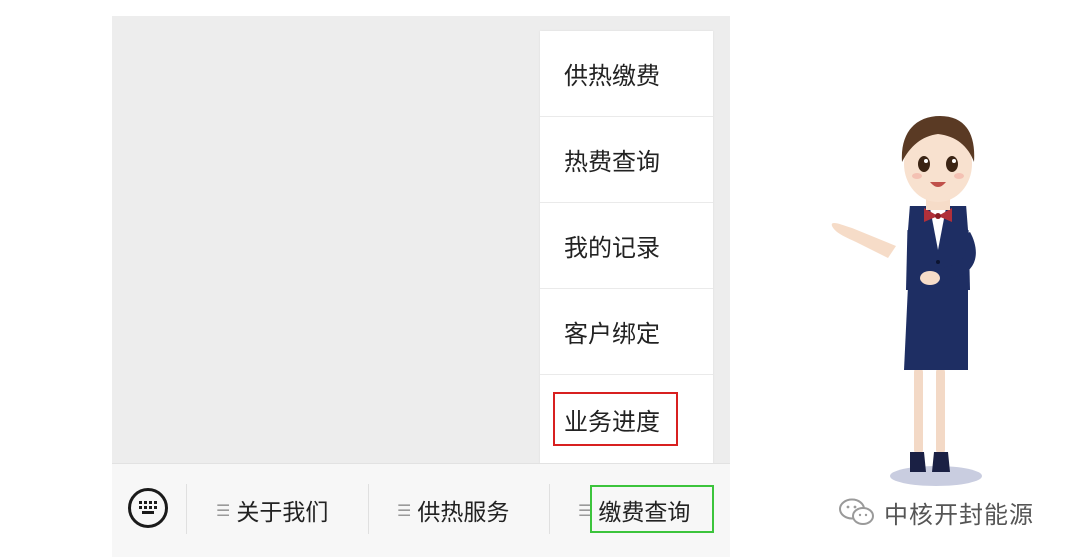  Describe the element at coordinates (612, 248) in the screenshot. I see `submenu-item-label: 我的记录` at that location.